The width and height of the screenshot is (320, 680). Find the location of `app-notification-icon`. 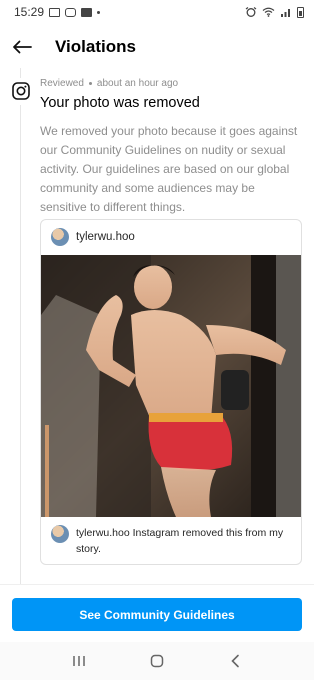

app-notification-icon is located at coordinates (87, 12).